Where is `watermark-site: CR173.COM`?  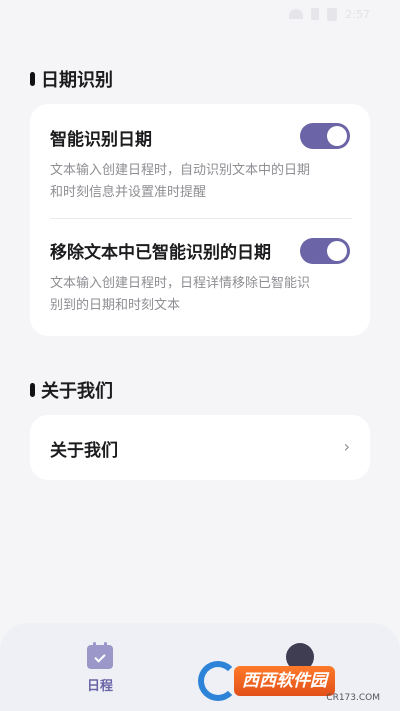
watermark-site: CR173.COM is located at coordinates (353, 698).